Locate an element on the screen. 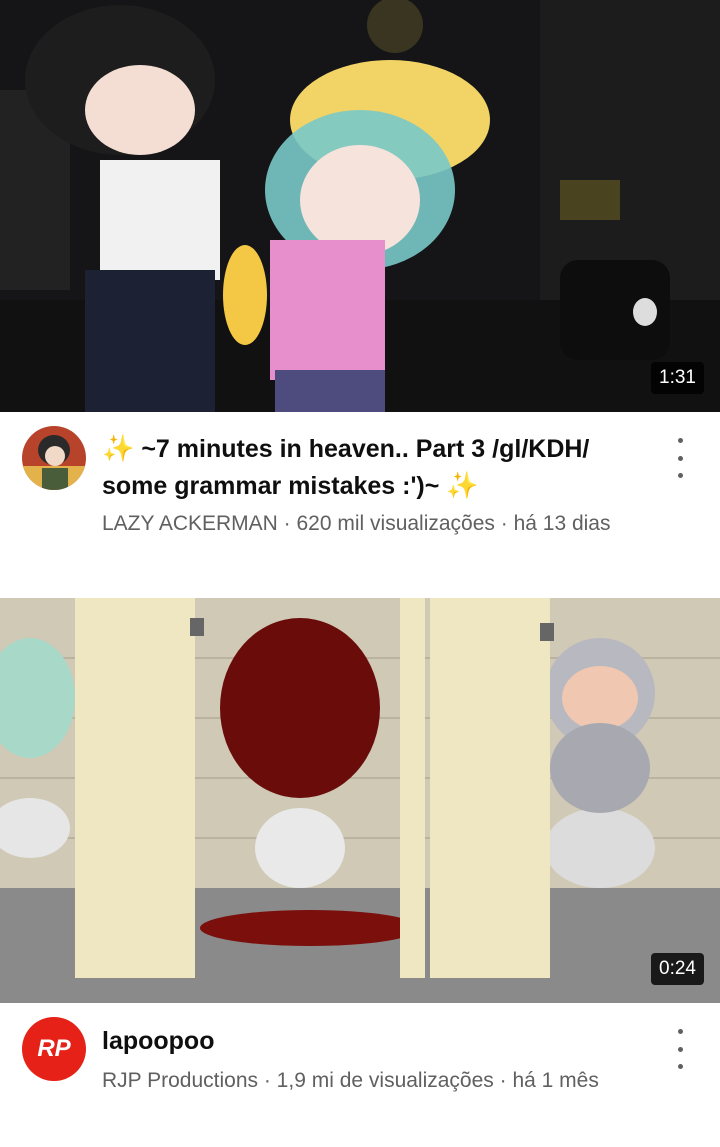  video-duration-badge: 1:31 is located at coordinates (677, 378).